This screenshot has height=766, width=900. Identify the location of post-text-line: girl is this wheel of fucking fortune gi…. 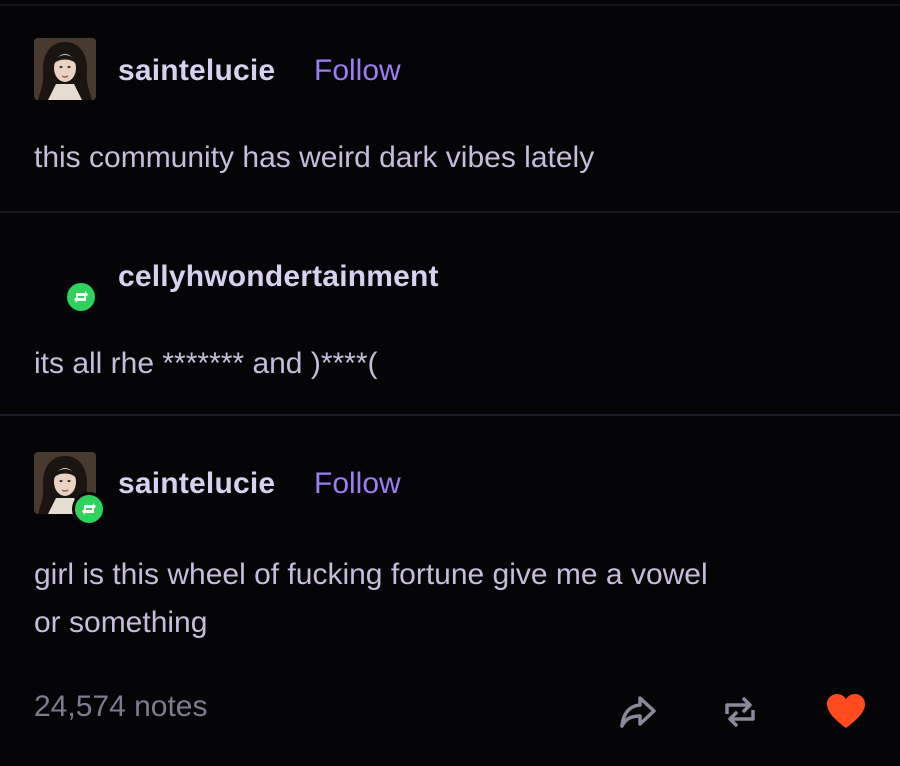
(371, 574).